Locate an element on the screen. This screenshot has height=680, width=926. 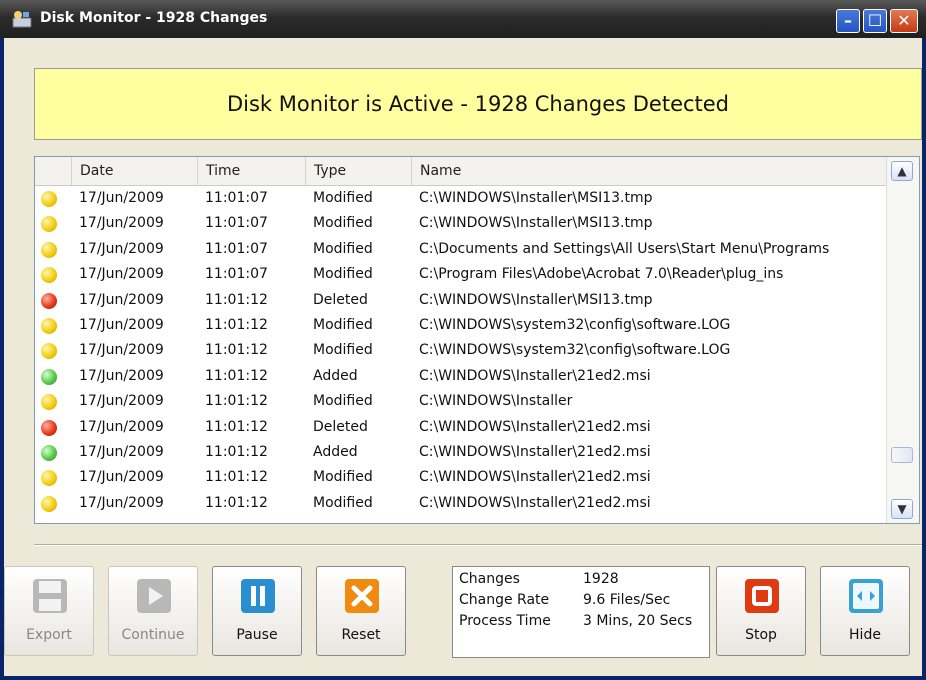
chevron-up-icon: ▲ is located at coordinates (902, 171).